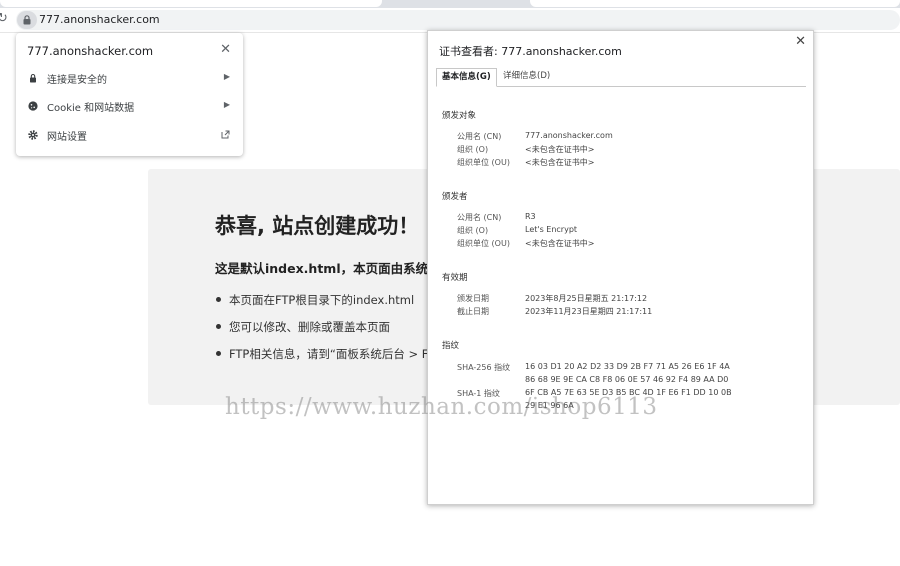  I want to click on page-title: 恭喜, 站点创建成功！, so click(317, 226).